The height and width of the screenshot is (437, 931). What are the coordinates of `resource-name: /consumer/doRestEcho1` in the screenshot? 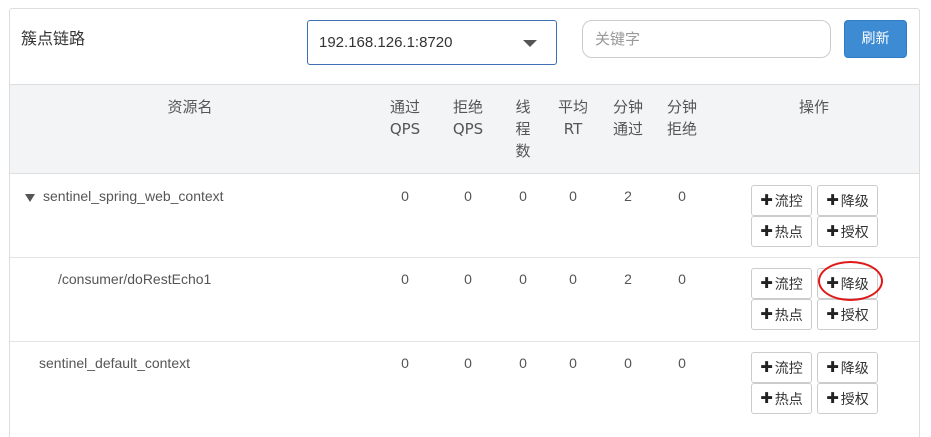 It's located at (135, 279).